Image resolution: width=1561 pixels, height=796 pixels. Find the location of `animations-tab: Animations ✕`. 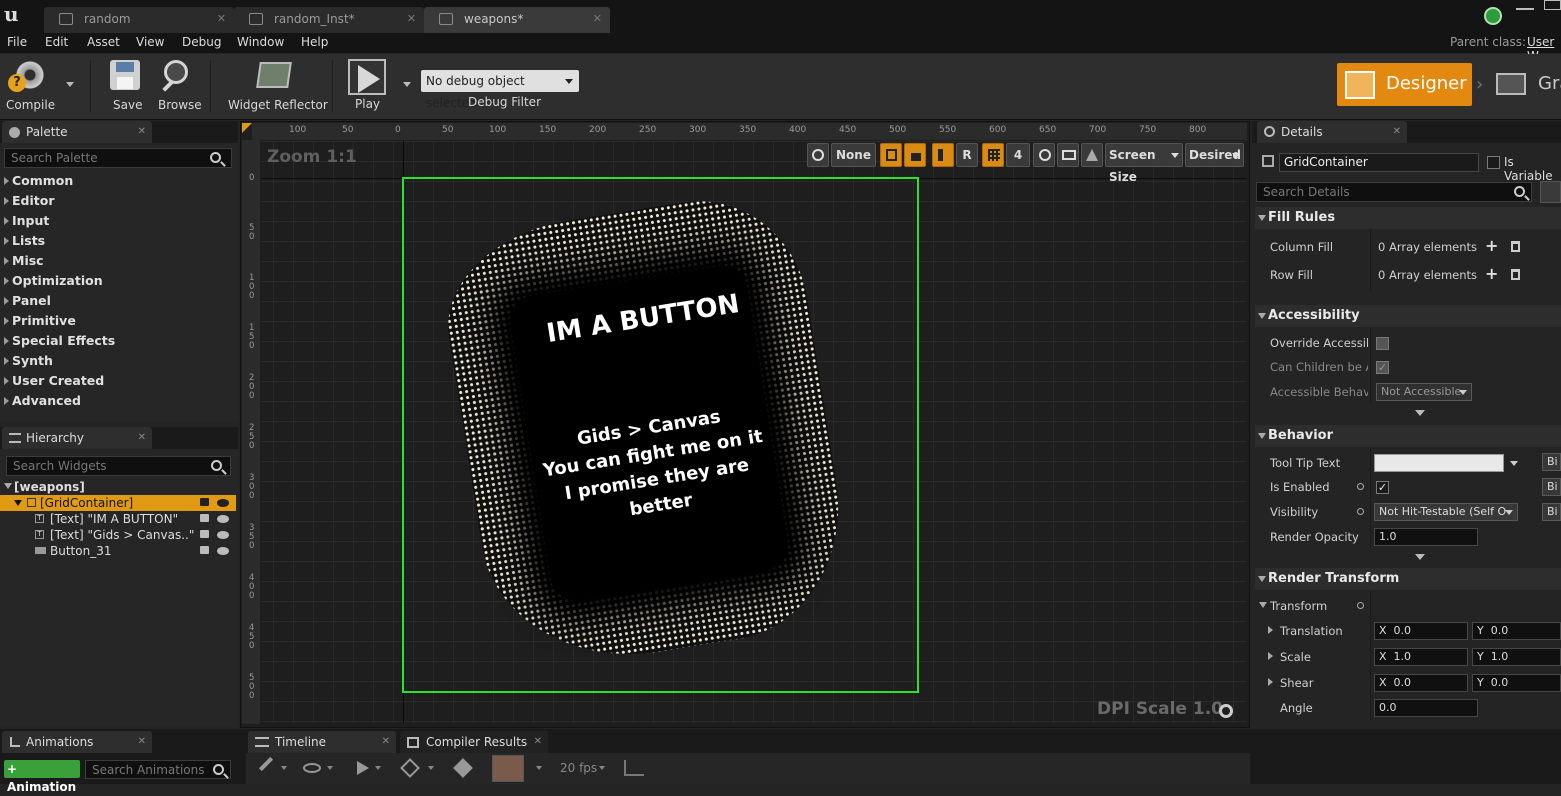

animations-tab: Animations ✕ is located at coordinates (77, 742).